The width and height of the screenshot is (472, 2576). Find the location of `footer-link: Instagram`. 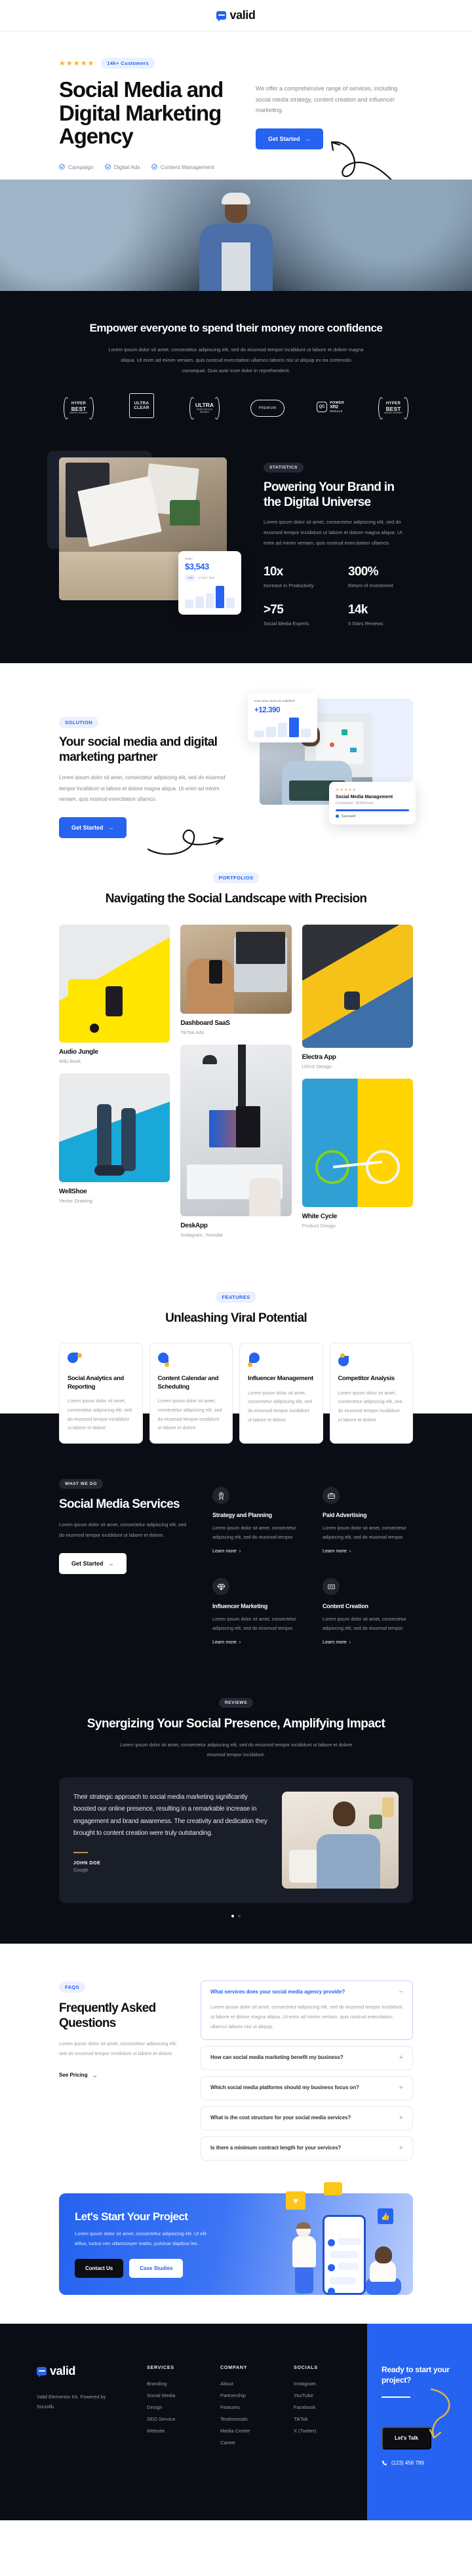

footer-link: Instagram is located at coordinates (330, 2384).